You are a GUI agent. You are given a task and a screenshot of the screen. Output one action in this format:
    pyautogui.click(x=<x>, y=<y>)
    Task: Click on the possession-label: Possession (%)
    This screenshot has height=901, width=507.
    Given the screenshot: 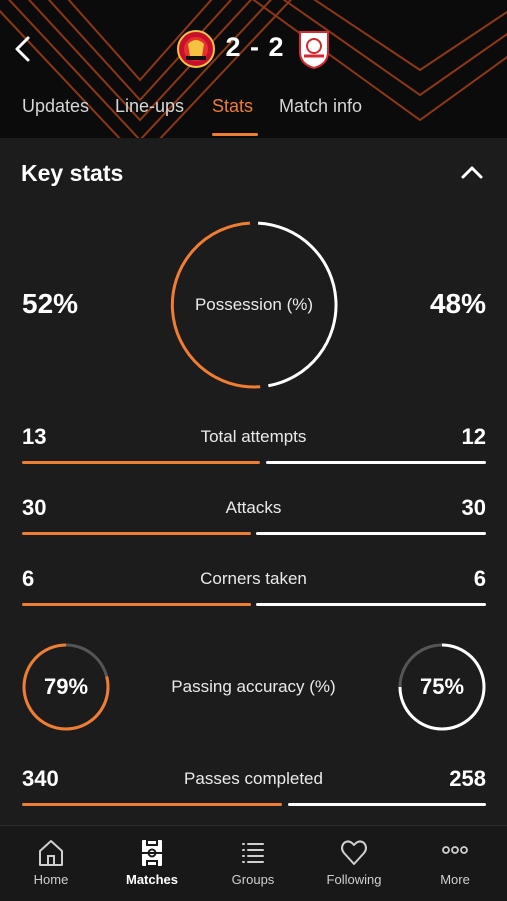 What is the action you would take?
    pyautogui.click(x=254, y=304)
    